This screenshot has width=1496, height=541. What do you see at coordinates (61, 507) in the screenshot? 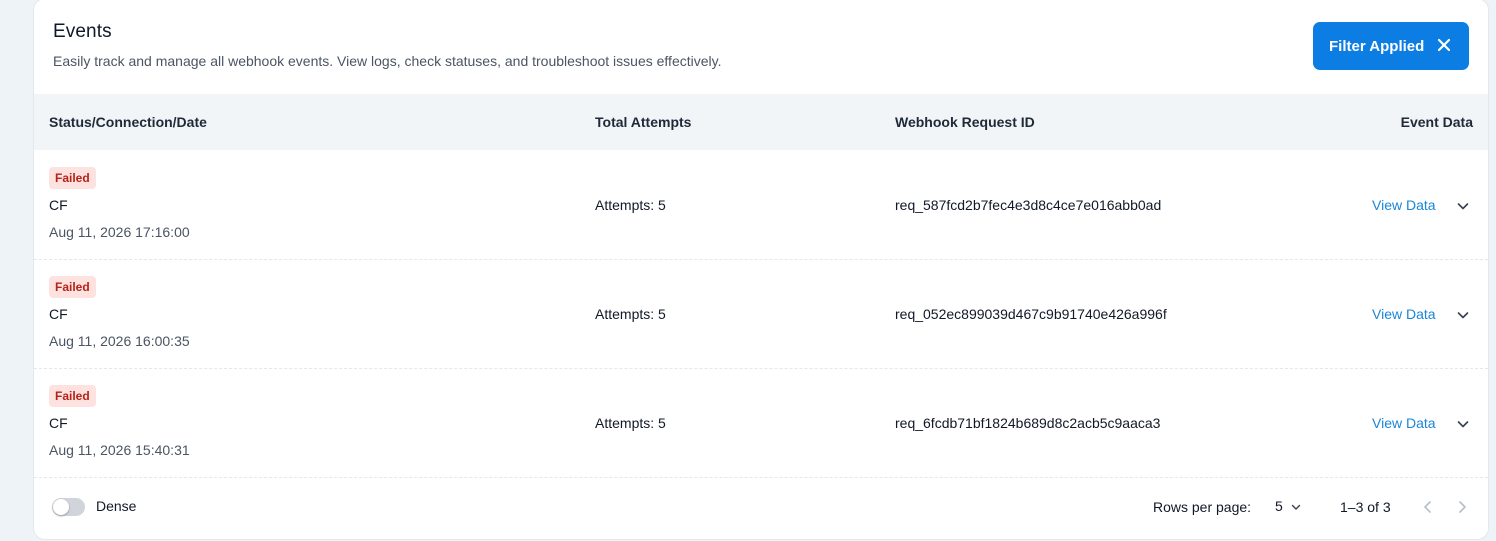
I see `toggle-knob` at bounding box center [61, 507].